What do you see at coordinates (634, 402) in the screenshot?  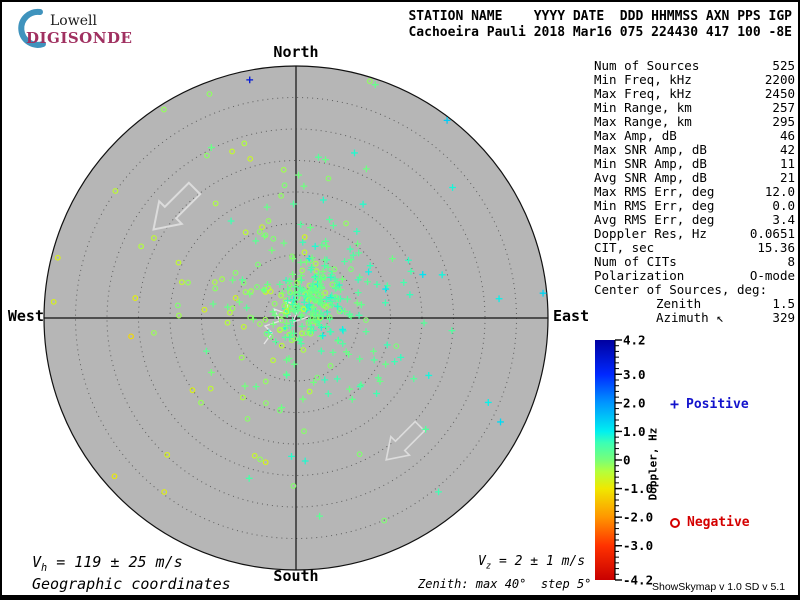 I see `svg-text: 2.0` at bounding box center [634, 402].